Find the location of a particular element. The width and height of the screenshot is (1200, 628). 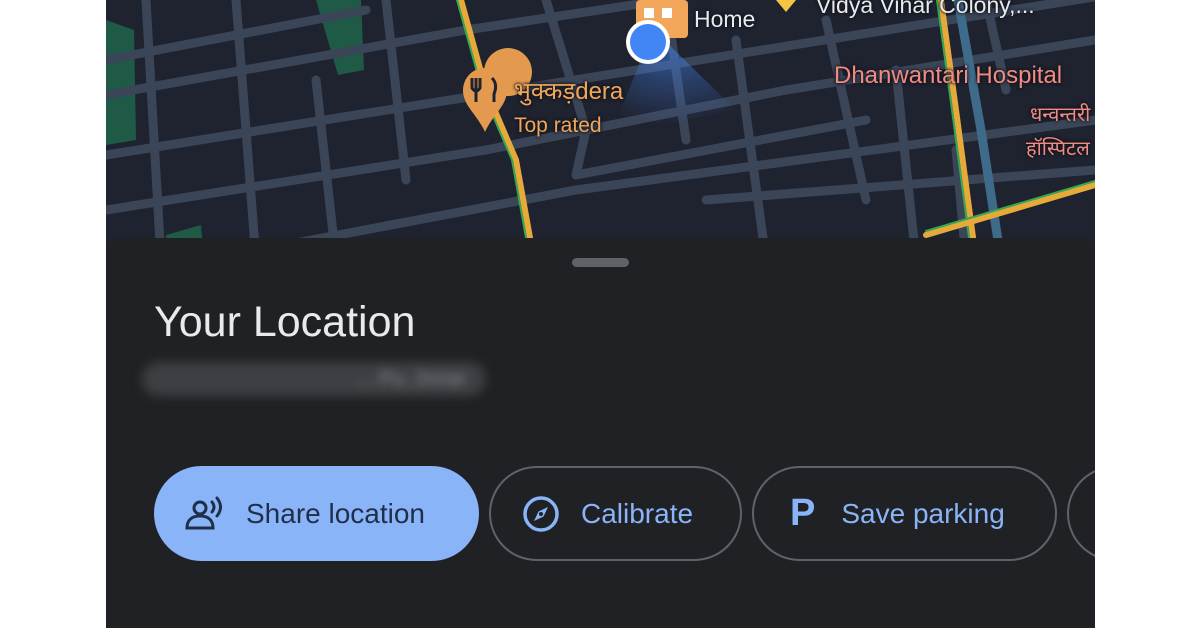

calibrate-label: Calibrate is located at coordinates (637, 513).